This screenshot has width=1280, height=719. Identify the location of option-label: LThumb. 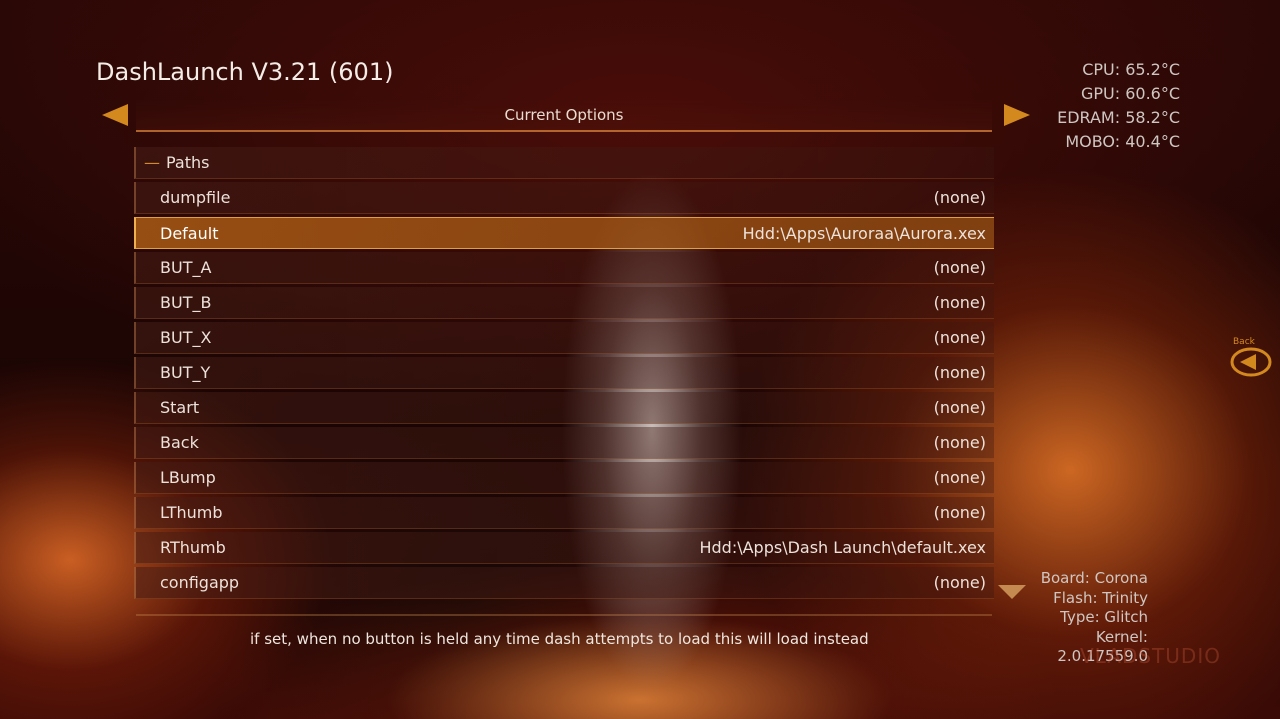
(191, 512).